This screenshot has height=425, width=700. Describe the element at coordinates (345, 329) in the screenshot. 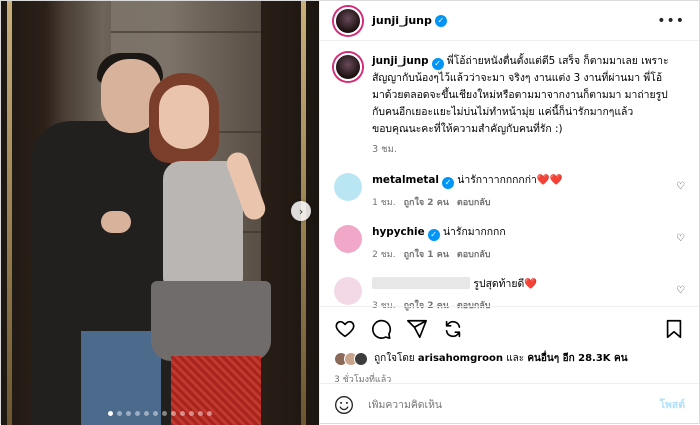

I see `heart-icon` at that location.